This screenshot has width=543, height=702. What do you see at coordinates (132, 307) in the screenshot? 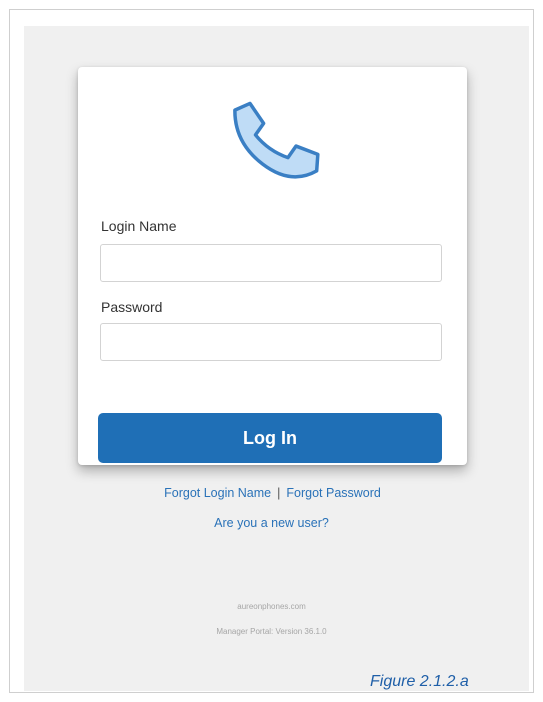
I see `password-label: Password` at bounding box center [132, 307].